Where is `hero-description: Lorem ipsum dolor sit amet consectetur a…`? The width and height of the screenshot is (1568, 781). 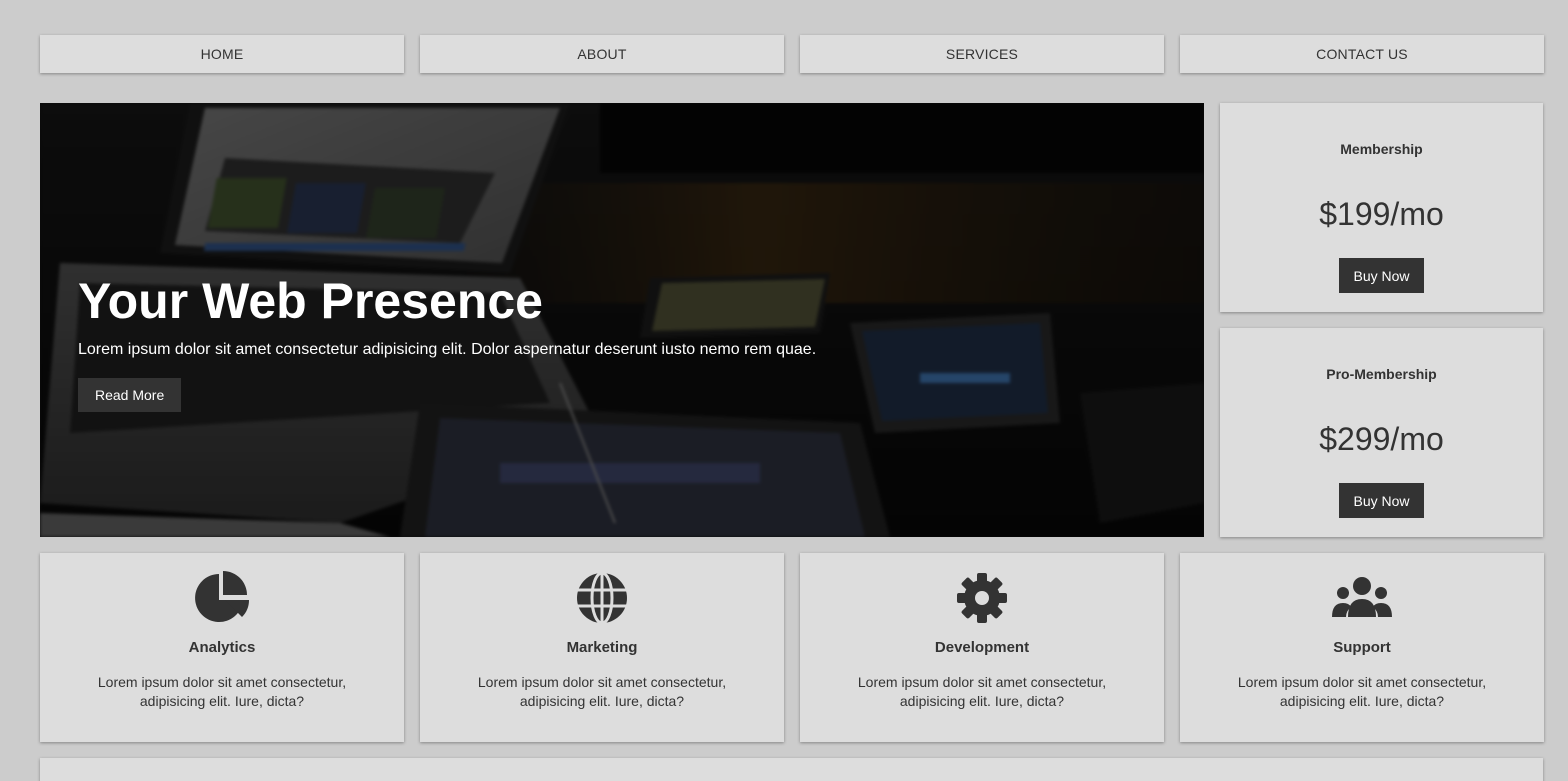 hero-description: Lorem ipsum dolor sit amet consectetur a… is located at coordinates (447, 349).